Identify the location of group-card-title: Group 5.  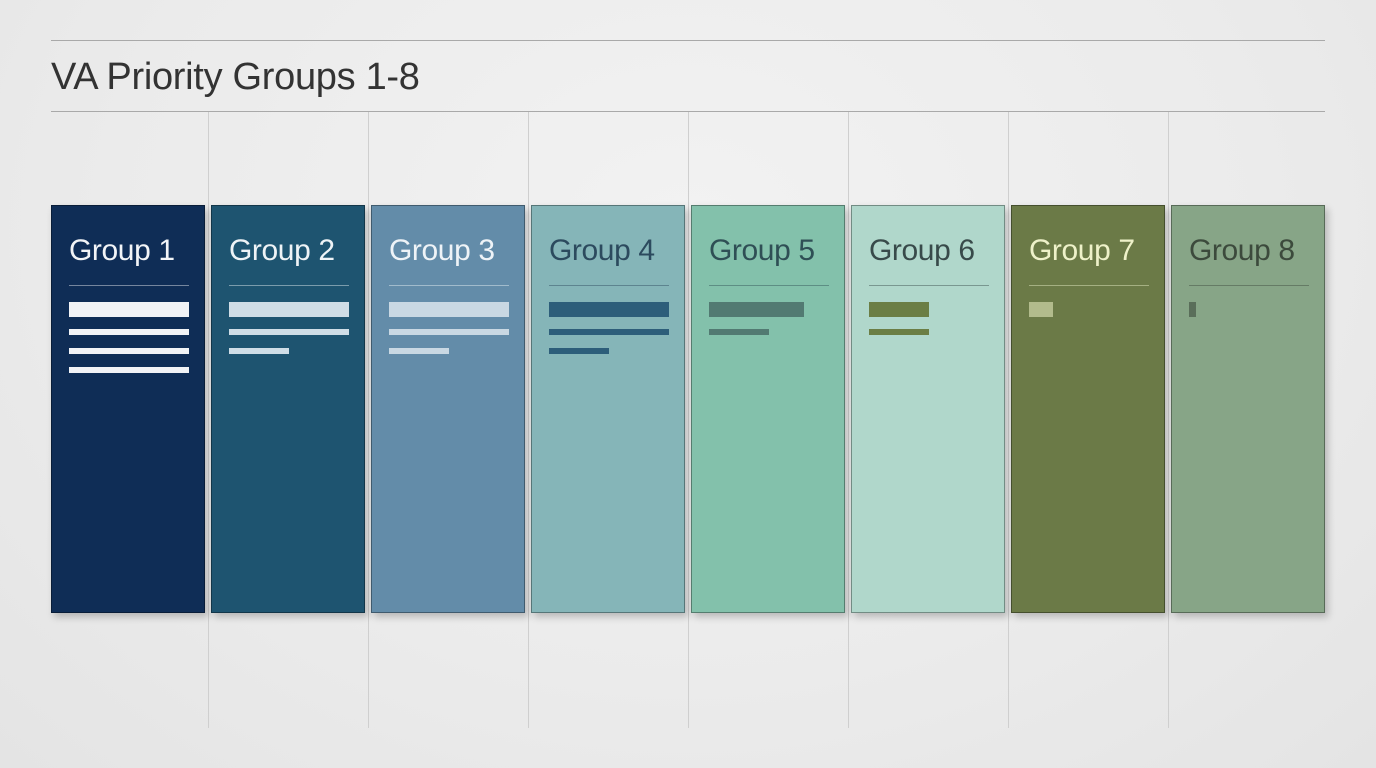
(762, 250).